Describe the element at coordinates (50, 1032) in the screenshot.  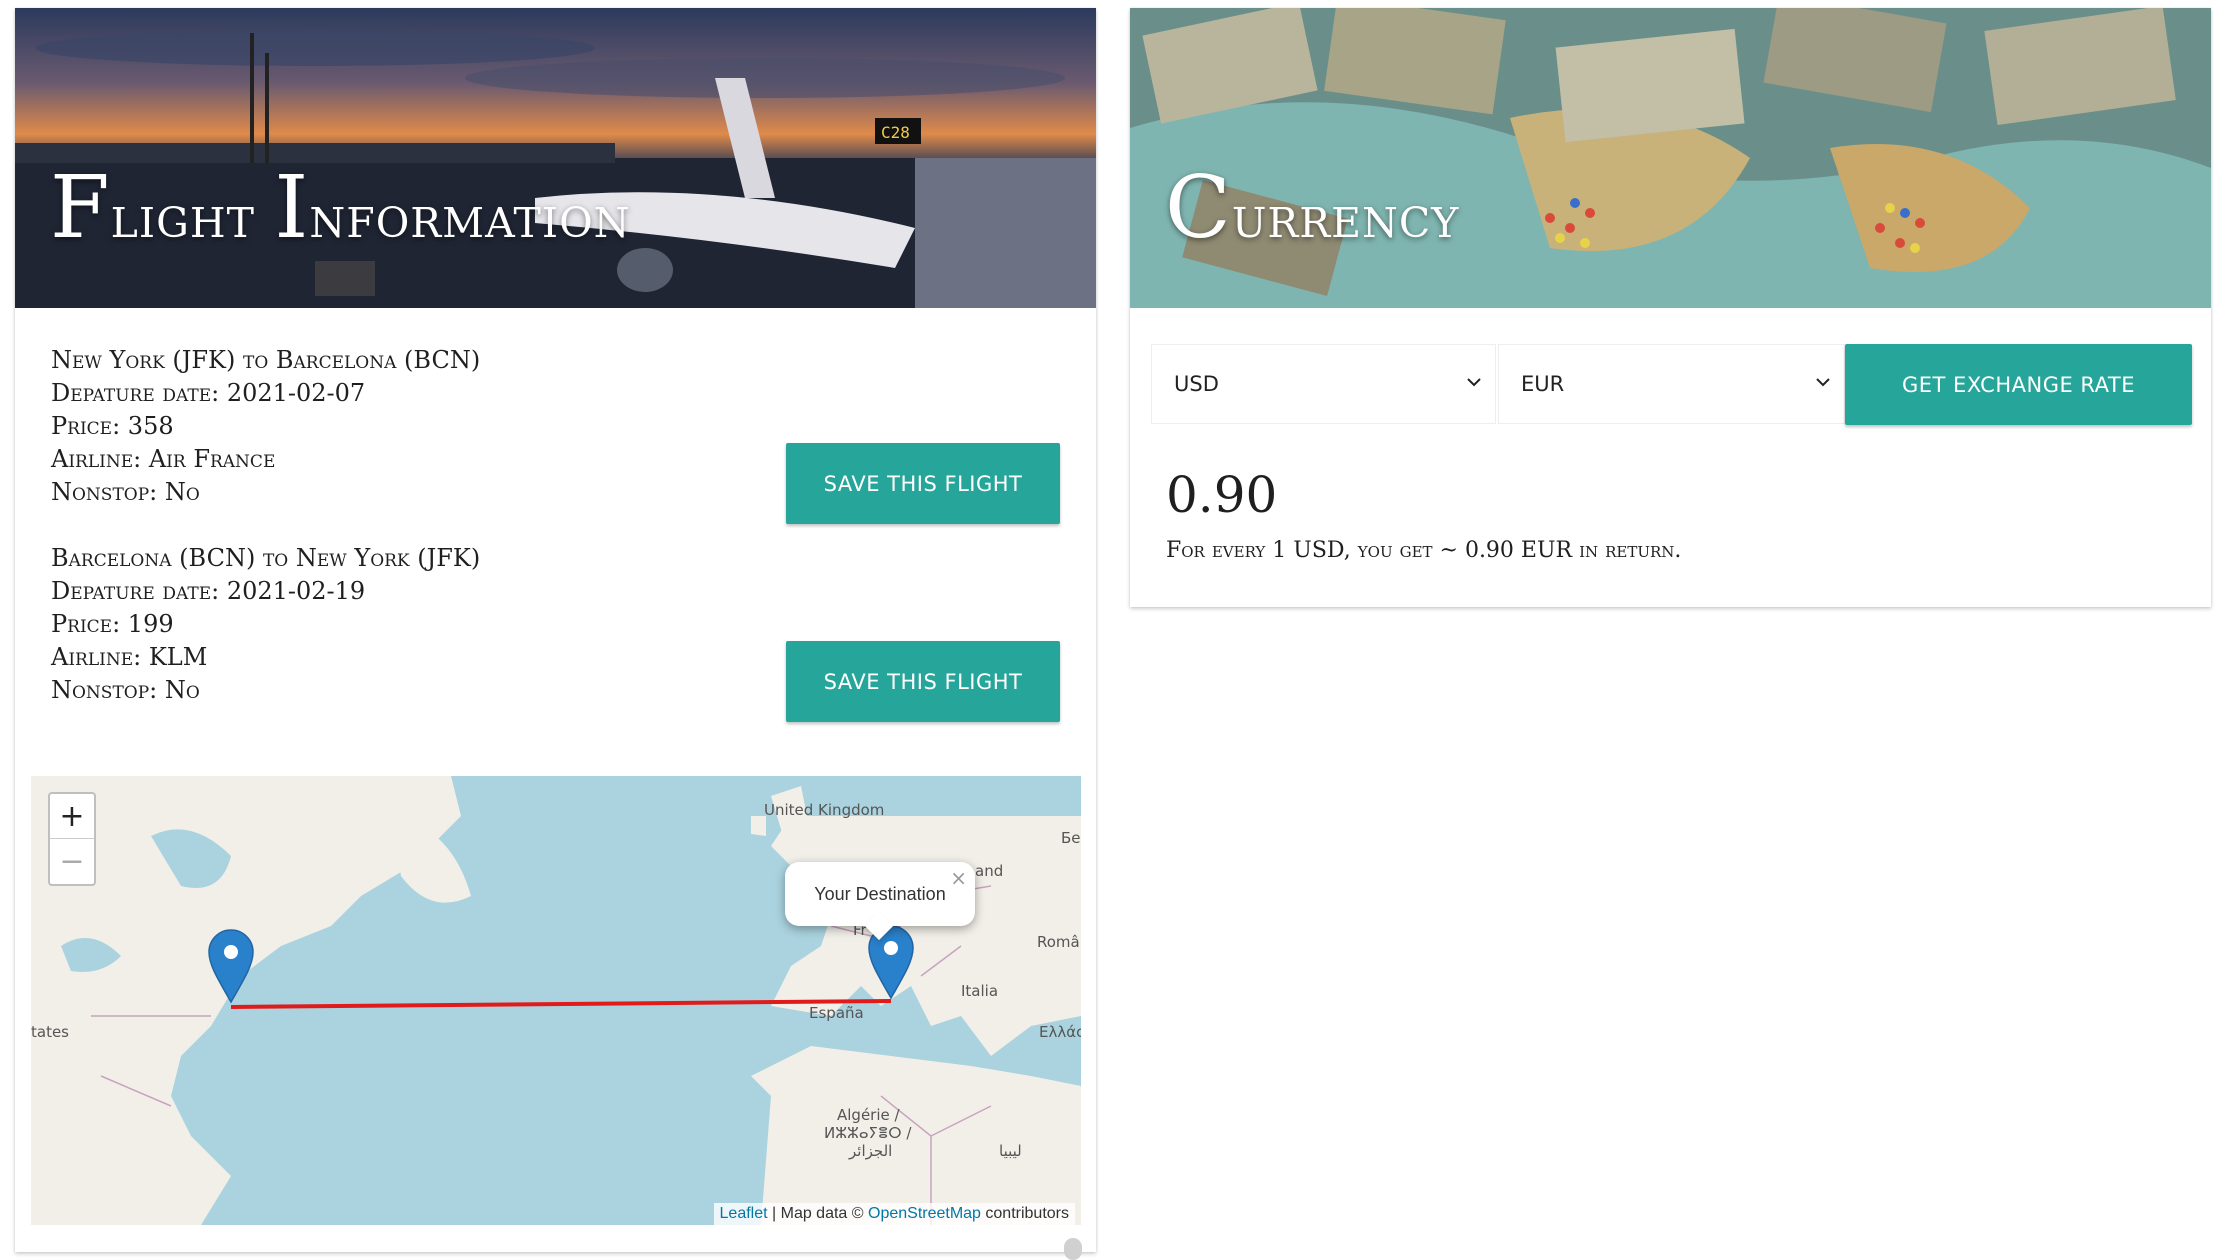
I see `map-label: tates` at that location.